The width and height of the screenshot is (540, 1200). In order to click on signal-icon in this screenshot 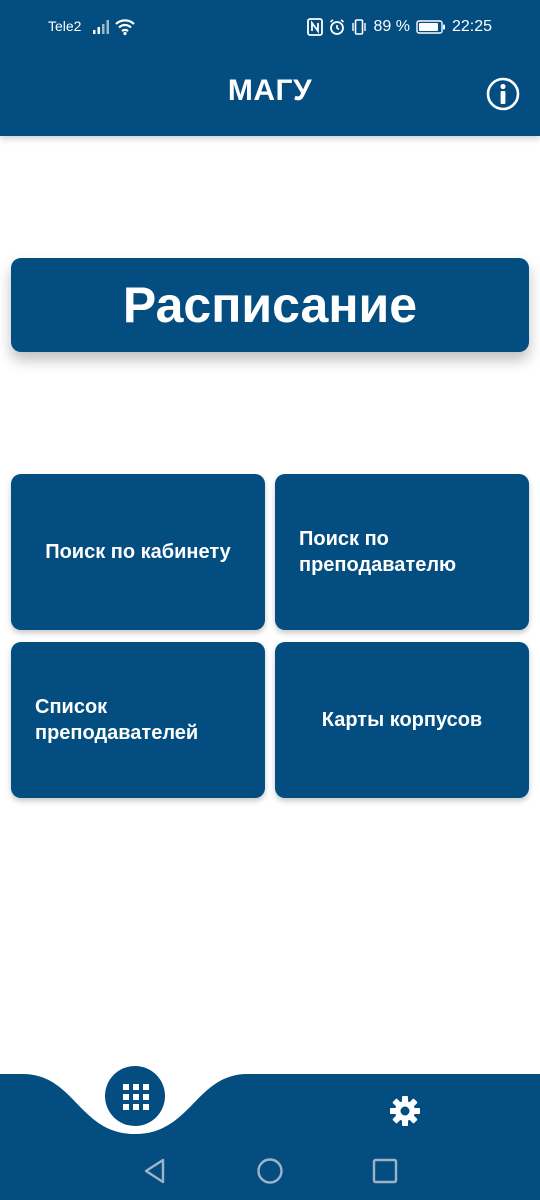, I will do `click(101, 27)`.